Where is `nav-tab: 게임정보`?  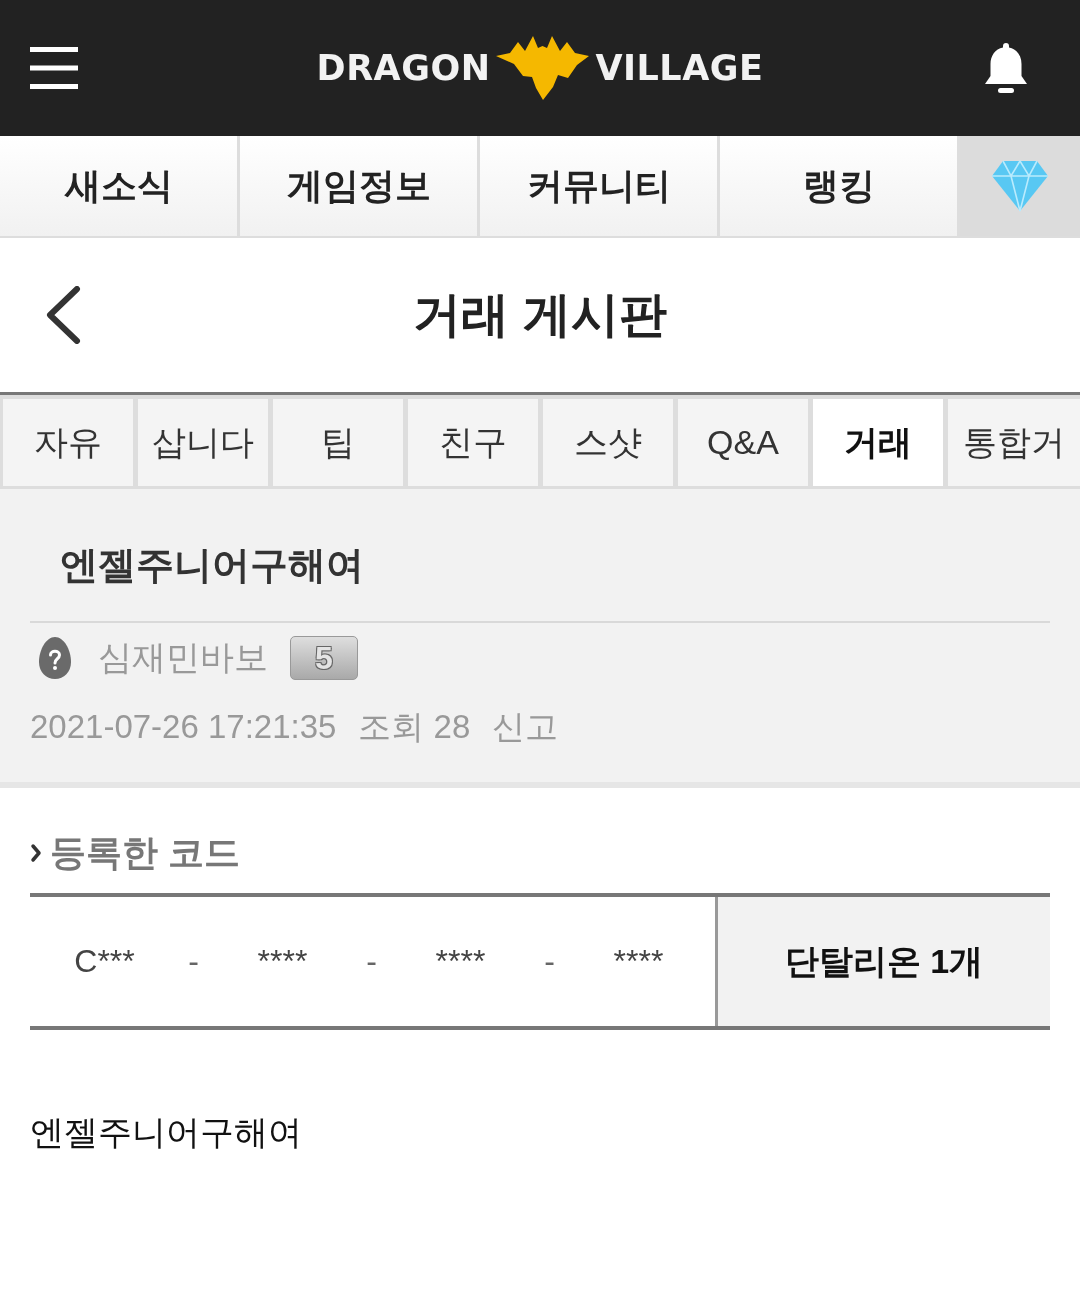
nav-tab: 게임정보 is located at coordinates (360, 186).